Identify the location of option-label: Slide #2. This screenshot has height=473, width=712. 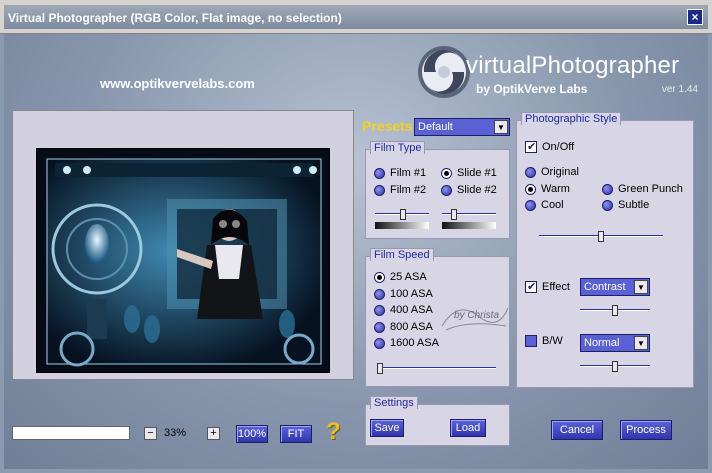
(477, 190).